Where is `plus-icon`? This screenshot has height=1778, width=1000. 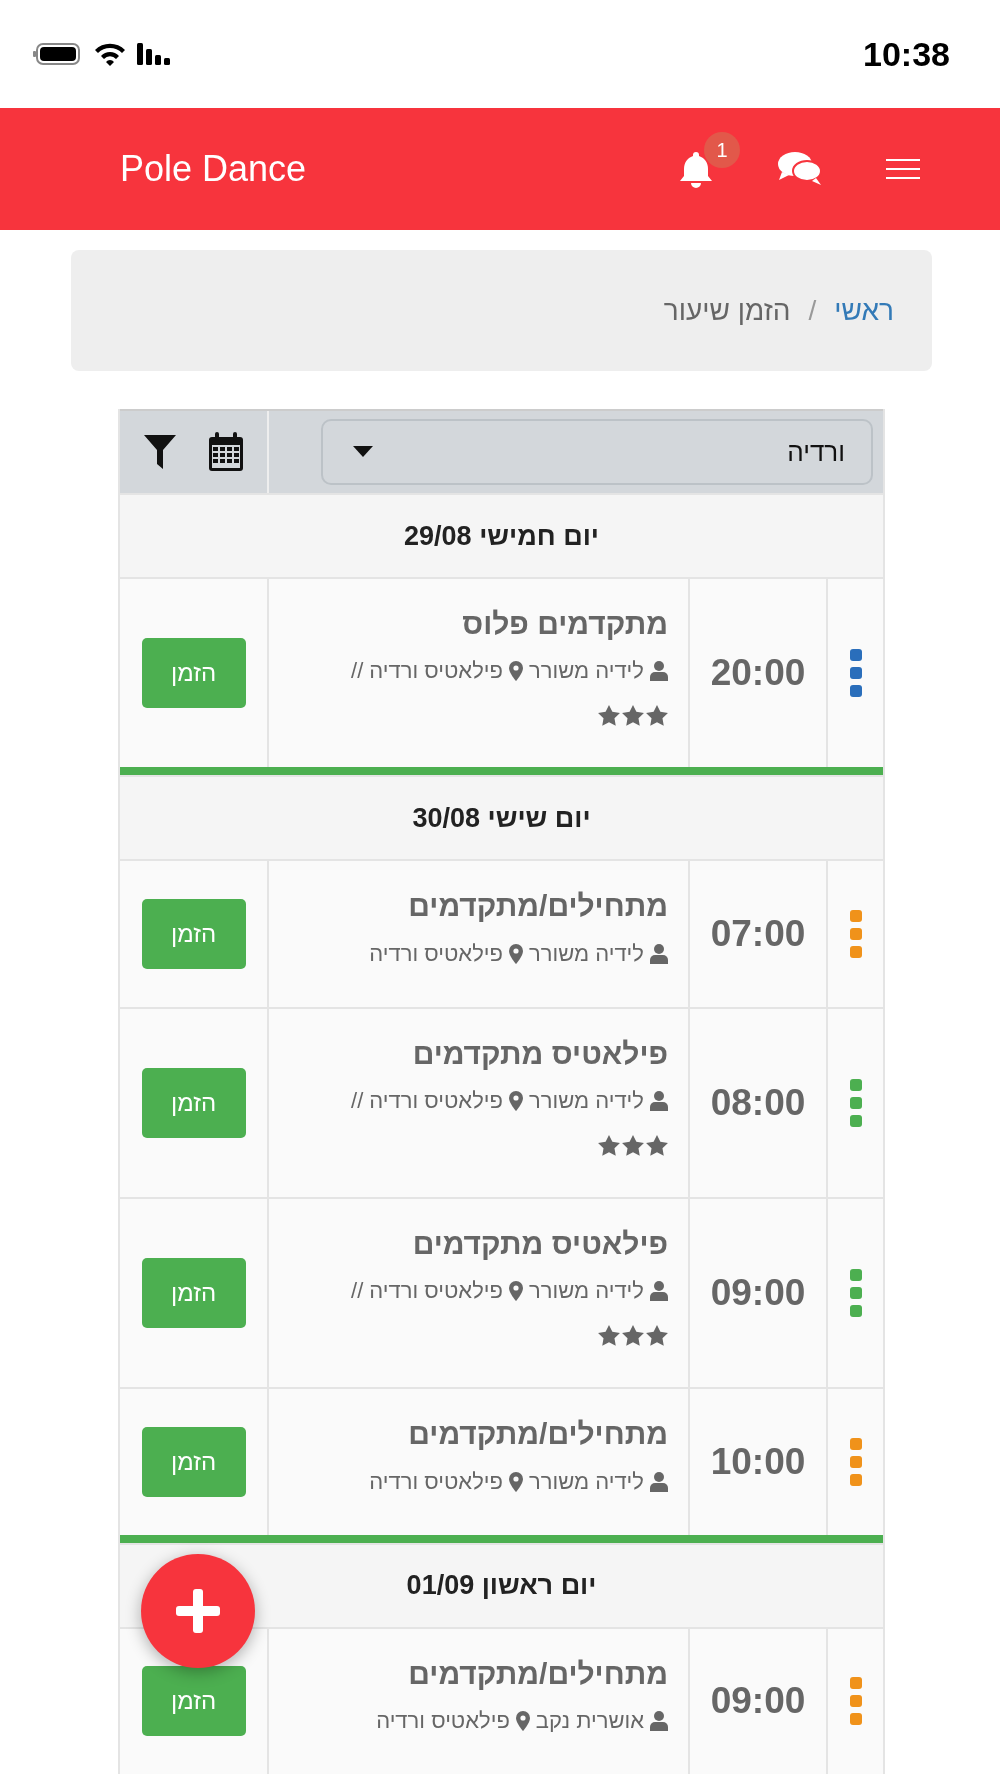 plus-icon is located at coordinates (198, 1610).